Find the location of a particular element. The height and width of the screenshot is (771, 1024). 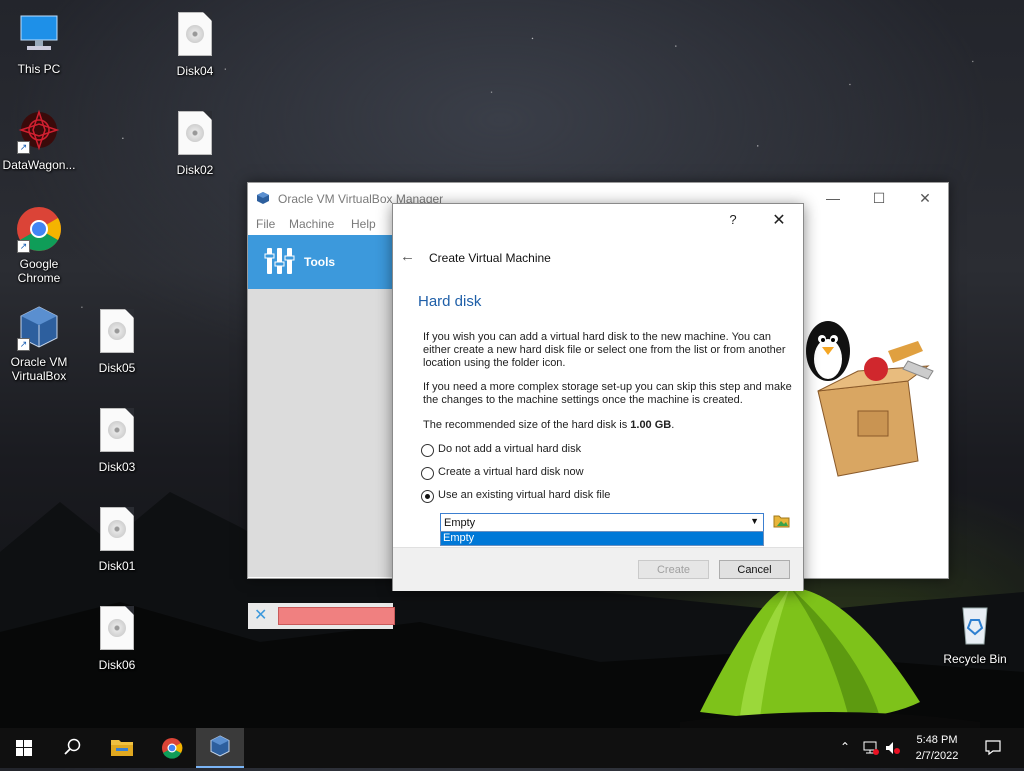

help-button: ? is located at coordinates (733, 221).